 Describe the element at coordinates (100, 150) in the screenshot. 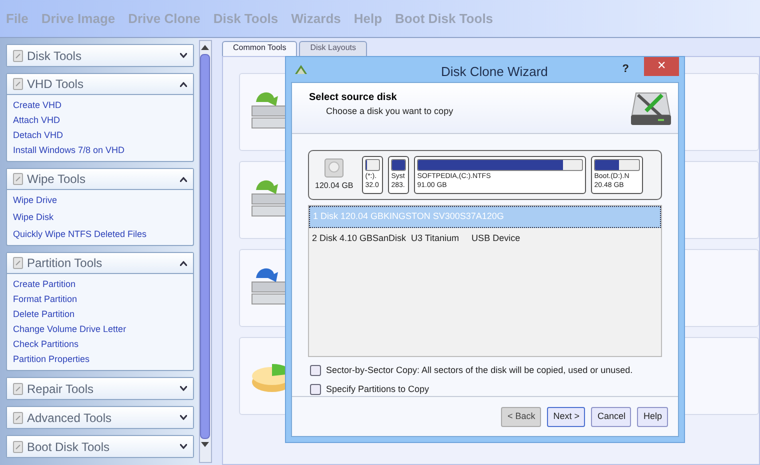

I see `sidebar-link: Install Windows 7/8 on VHD` at that location.